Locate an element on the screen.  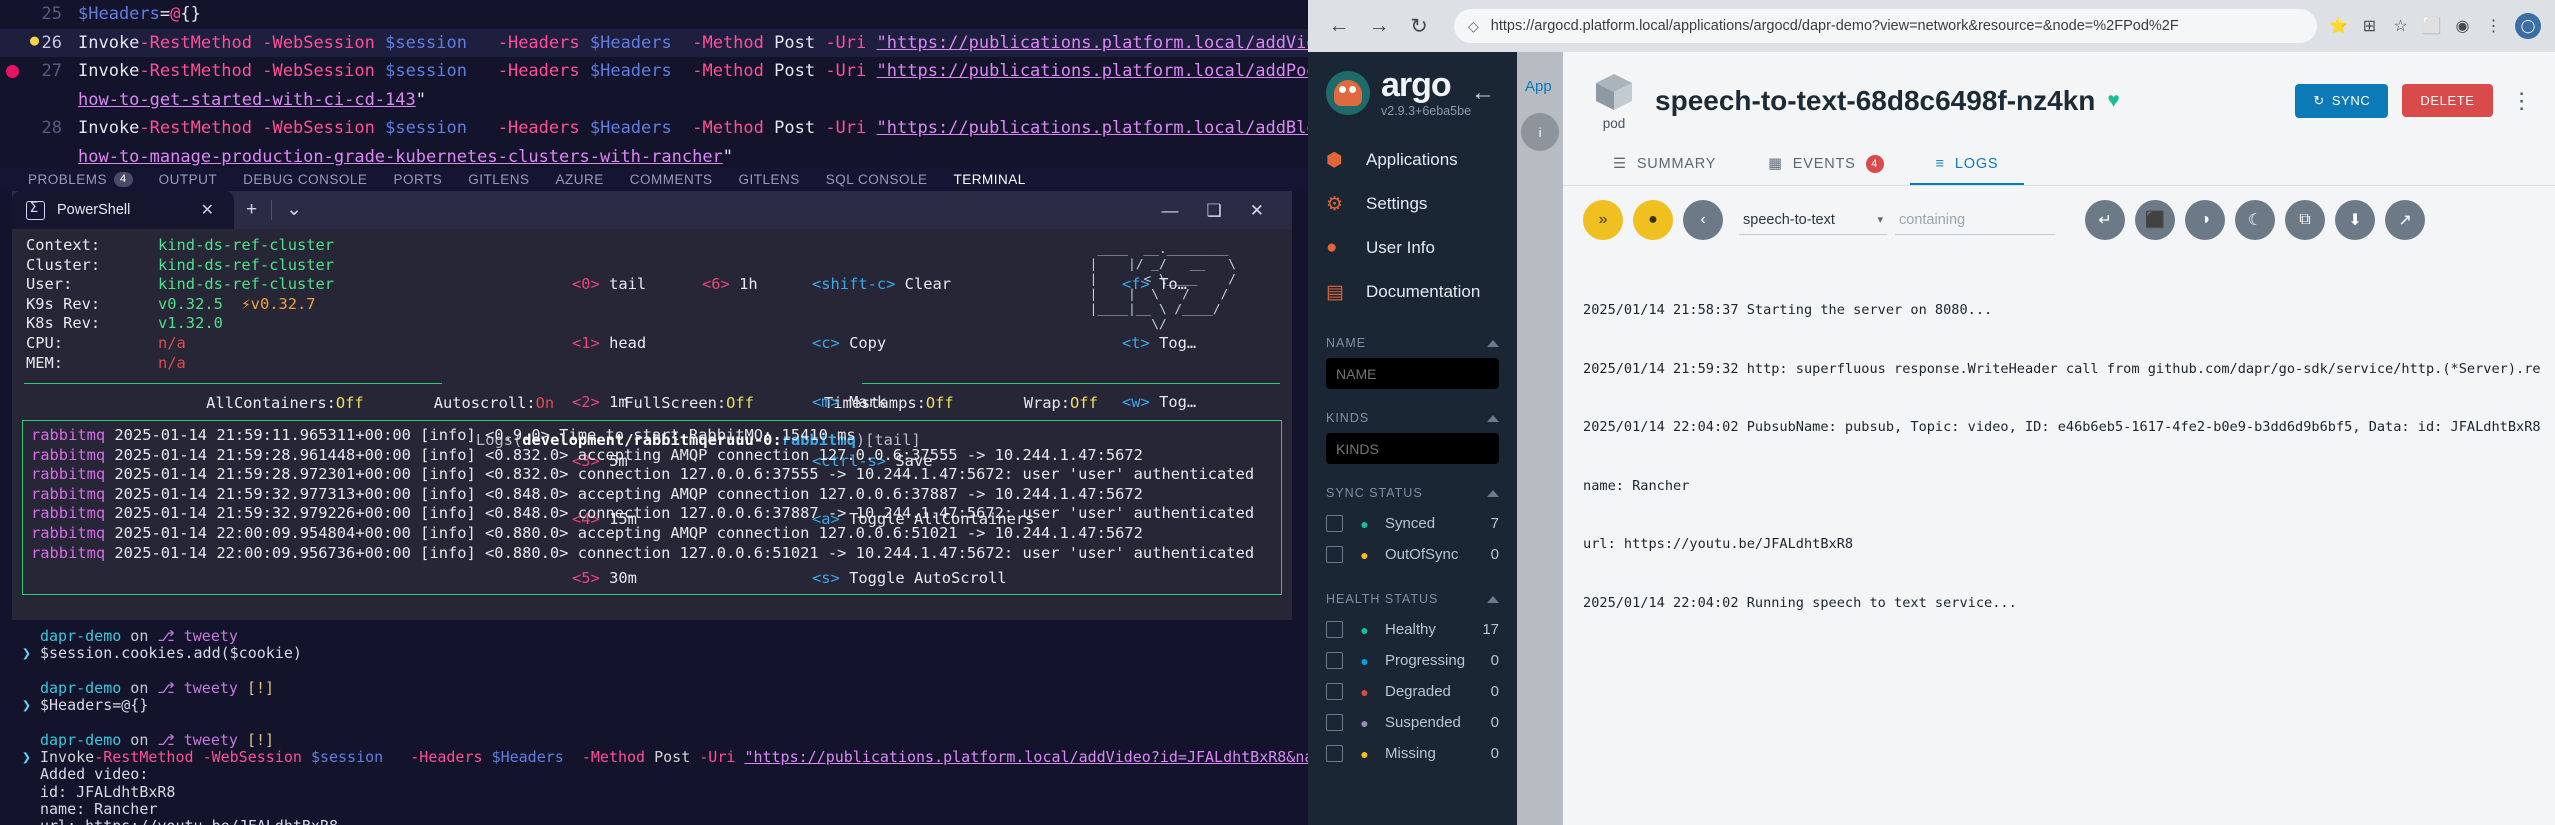
collapse-sidebar-icon: ← is located at coordinates (1487, 93).